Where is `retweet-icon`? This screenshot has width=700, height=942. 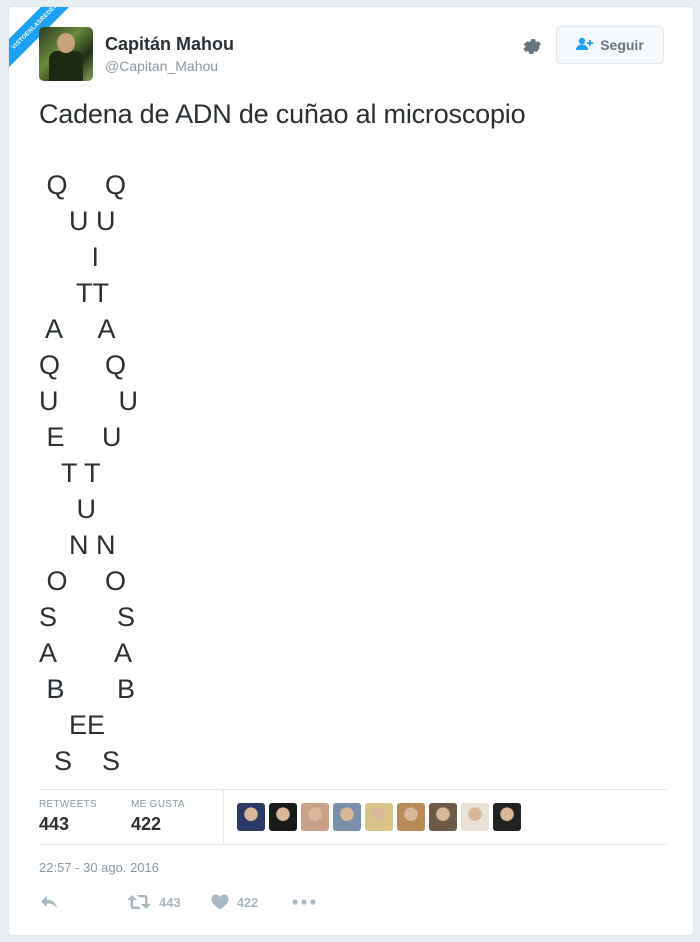 retweet-icon is located at coordinates (139, 902).